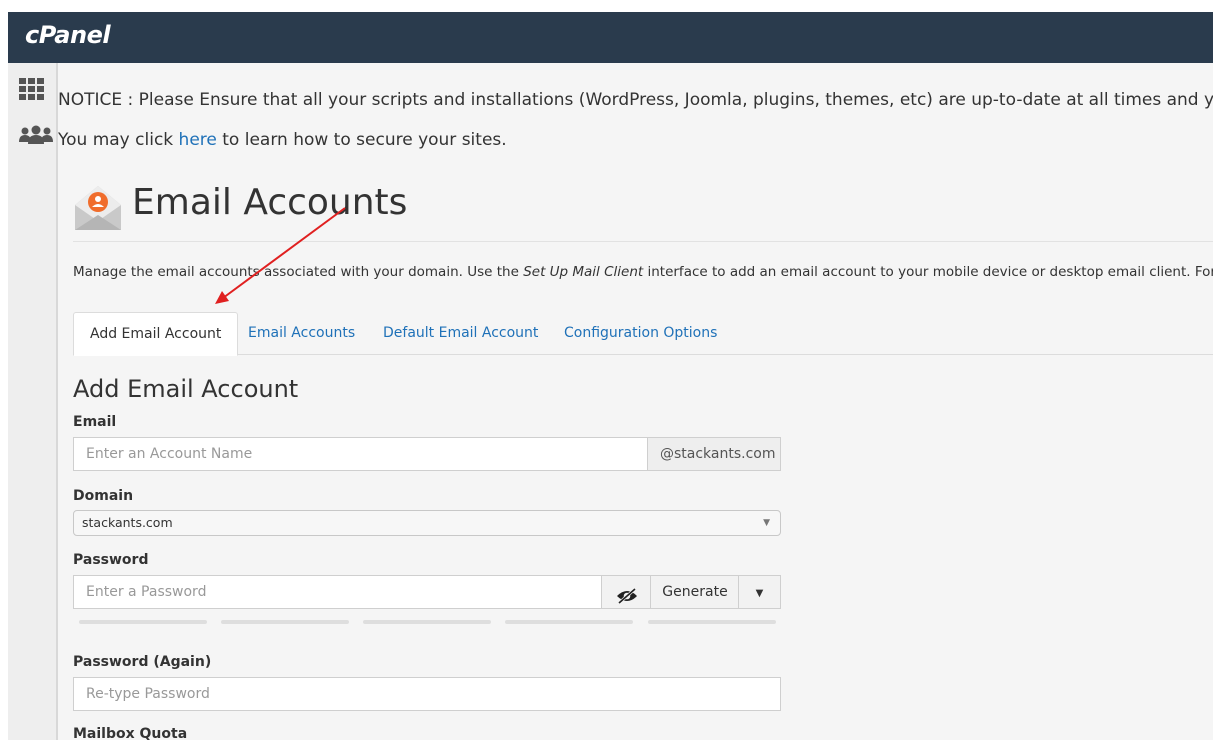 The width and height of the screenshot is (1223, 740). I want to click on annotation-arrow, so click(280, 255).